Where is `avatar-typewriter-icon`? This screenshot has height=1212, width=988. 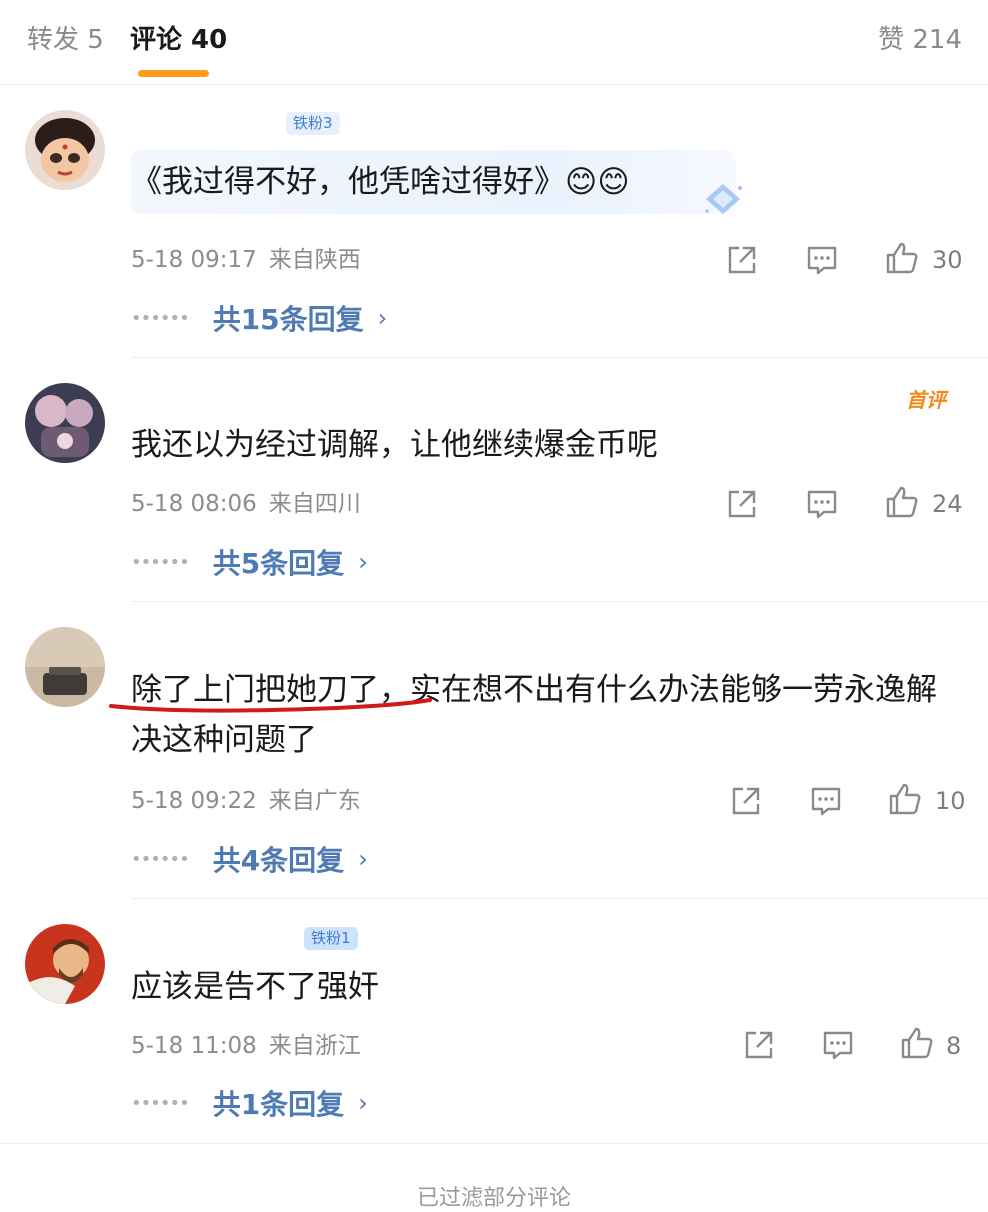
avatar-typewriter-icon is located at coordinates (65, 667).